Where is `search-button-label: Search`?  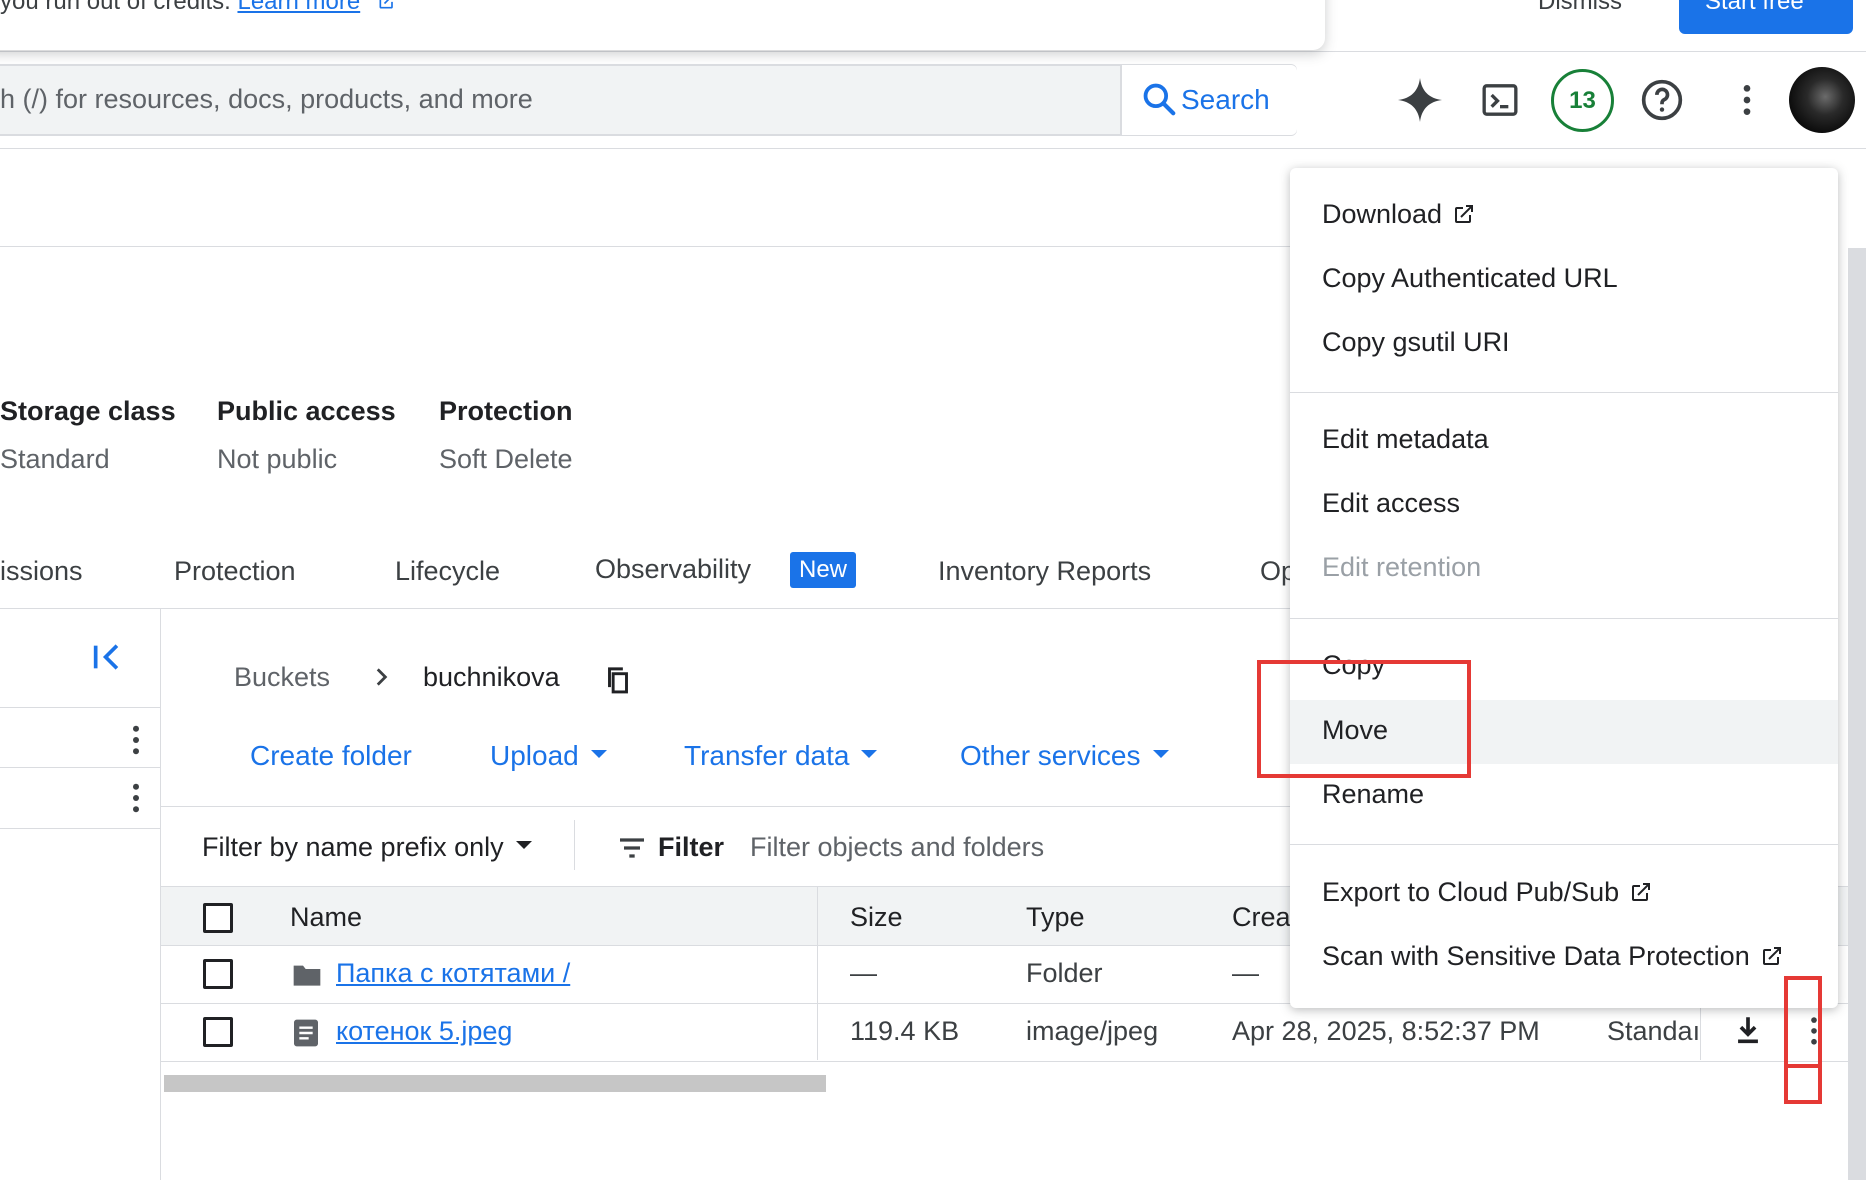 search-button-label: Search is located at coordinates (1225, 99).